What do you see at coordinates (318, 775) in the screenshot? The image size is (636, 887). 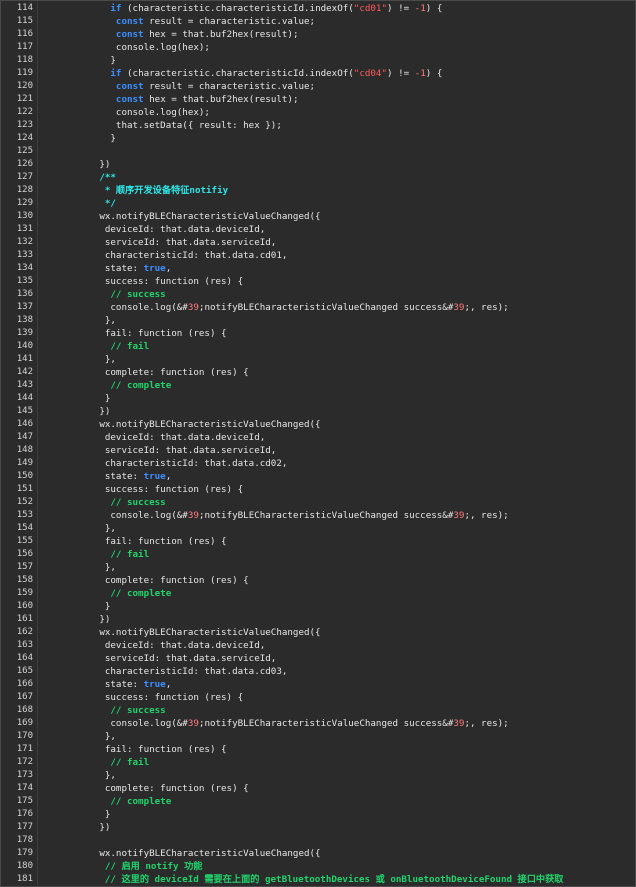 I see `code-line: 173 },` at bounding box center [318, 775].